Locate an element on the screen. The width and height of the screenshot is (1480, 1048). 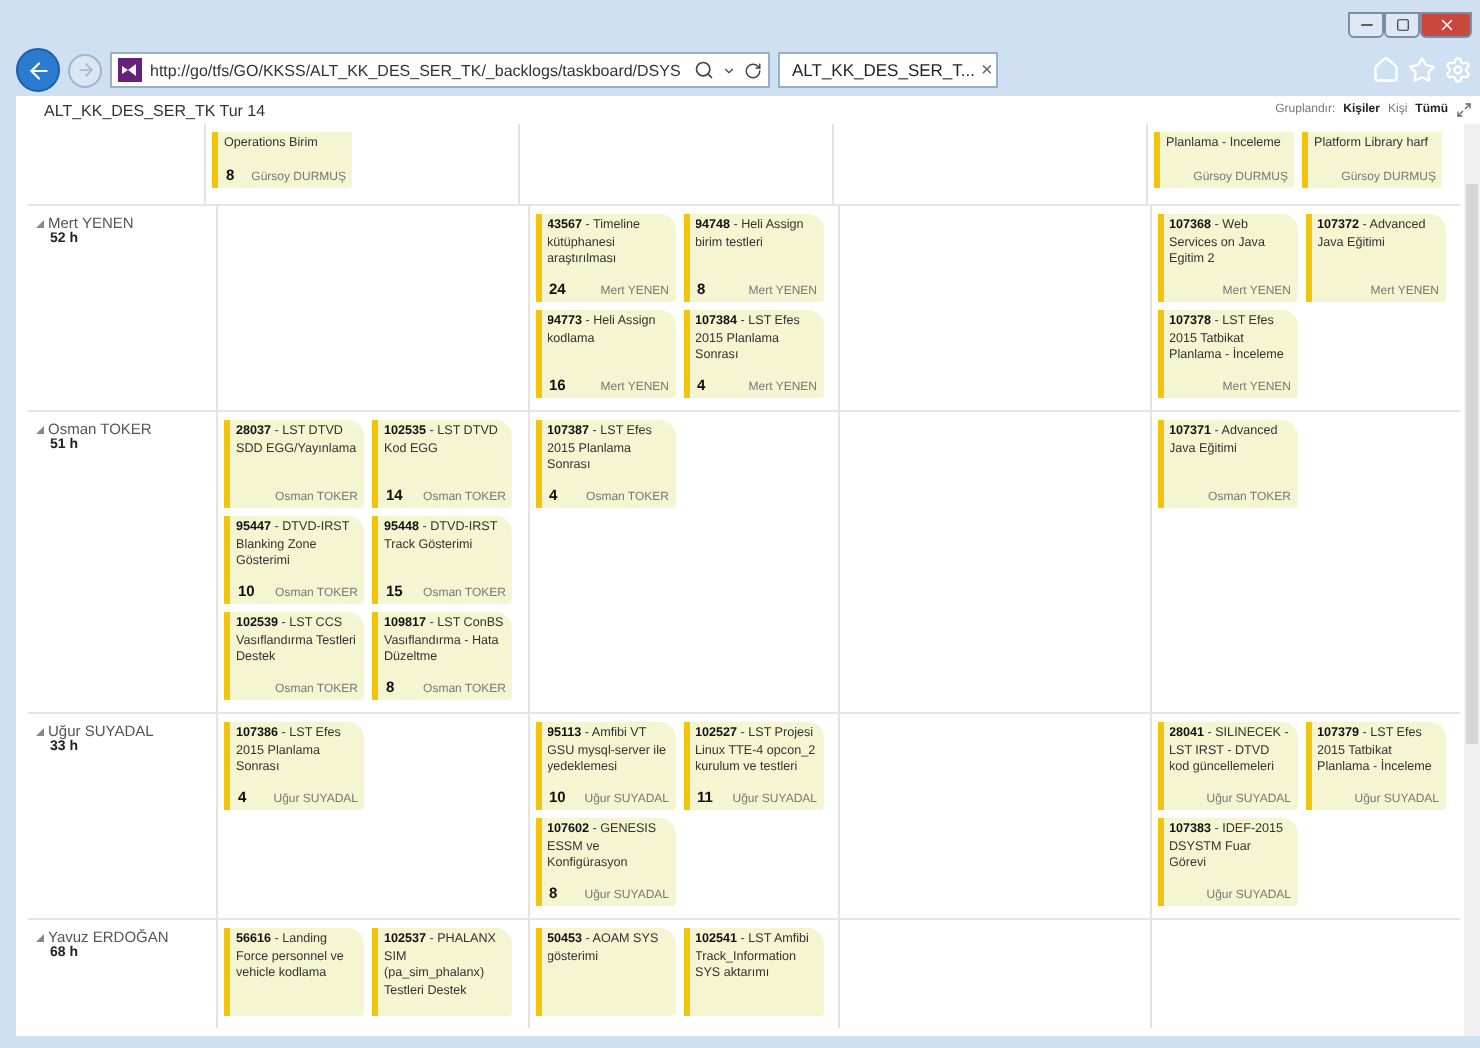
close-button is located at coordinates (1446, 25).